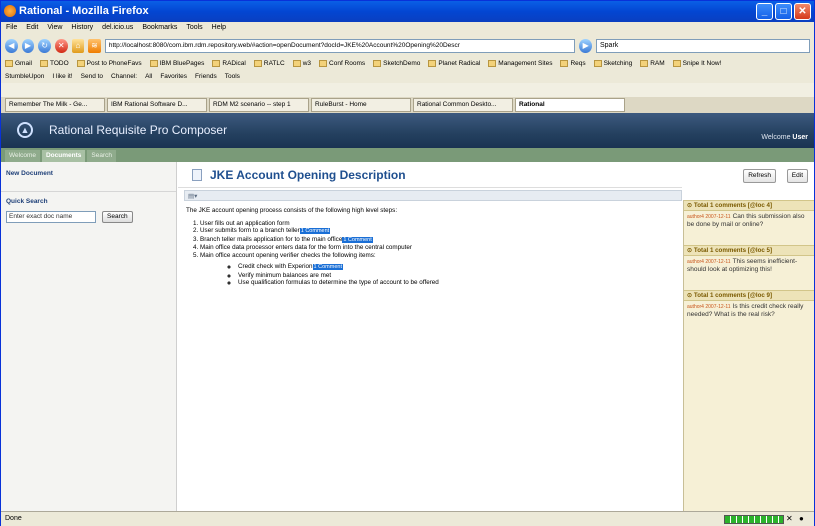 The width and height of the screenshot is (815, 526). What do you see at coordinates (44, 46) in the screenshot?
I see `reload-icon: ↻` at bounding box center [44, 46].